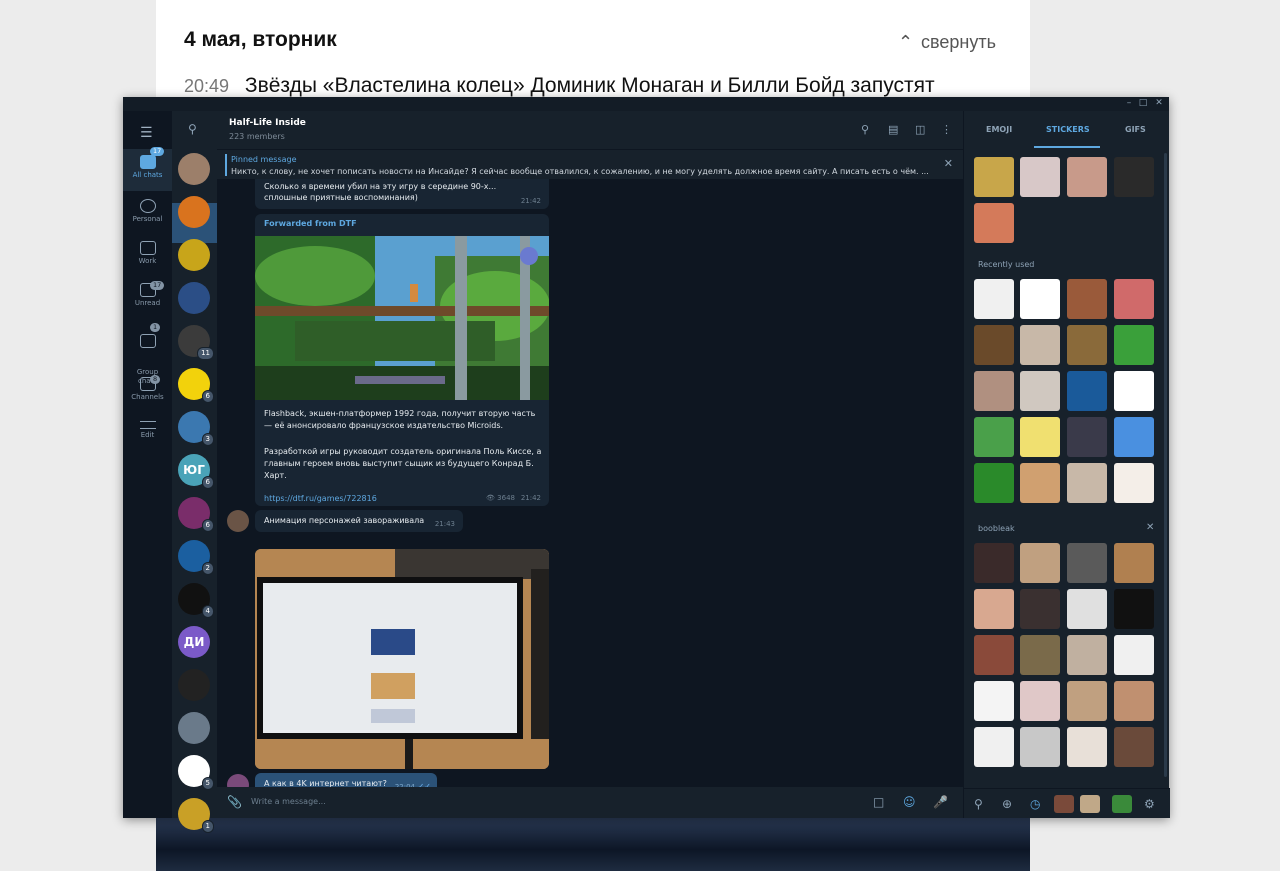 The height and width of the screenshot is (871, 1280). What do you see at coordinates (194, 642) in the screenshot?
I see `chat-avatar: ДИ` at bounding box center [194, 642].